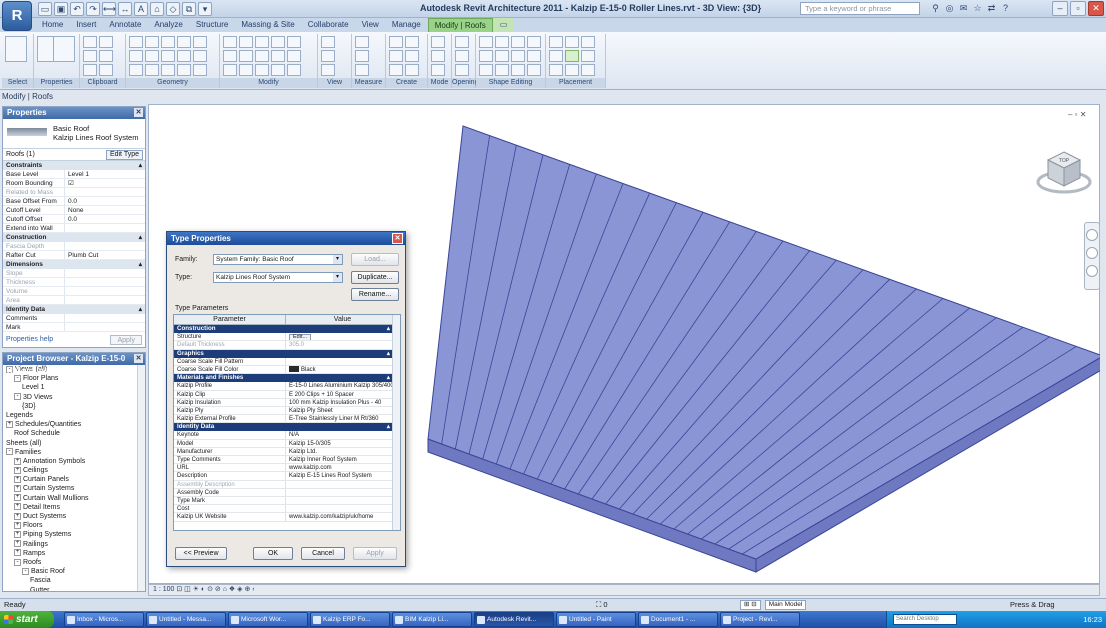 The image size is (1106, 628). Describe the element at coordinates (287, 329) in the screenshot. I see `parameter-group-construction: Construction ▴` at that location.